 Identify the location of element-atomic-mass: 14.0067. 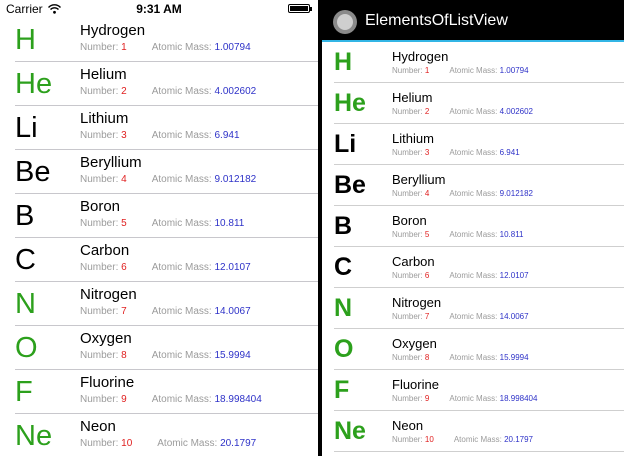
(232, 311).